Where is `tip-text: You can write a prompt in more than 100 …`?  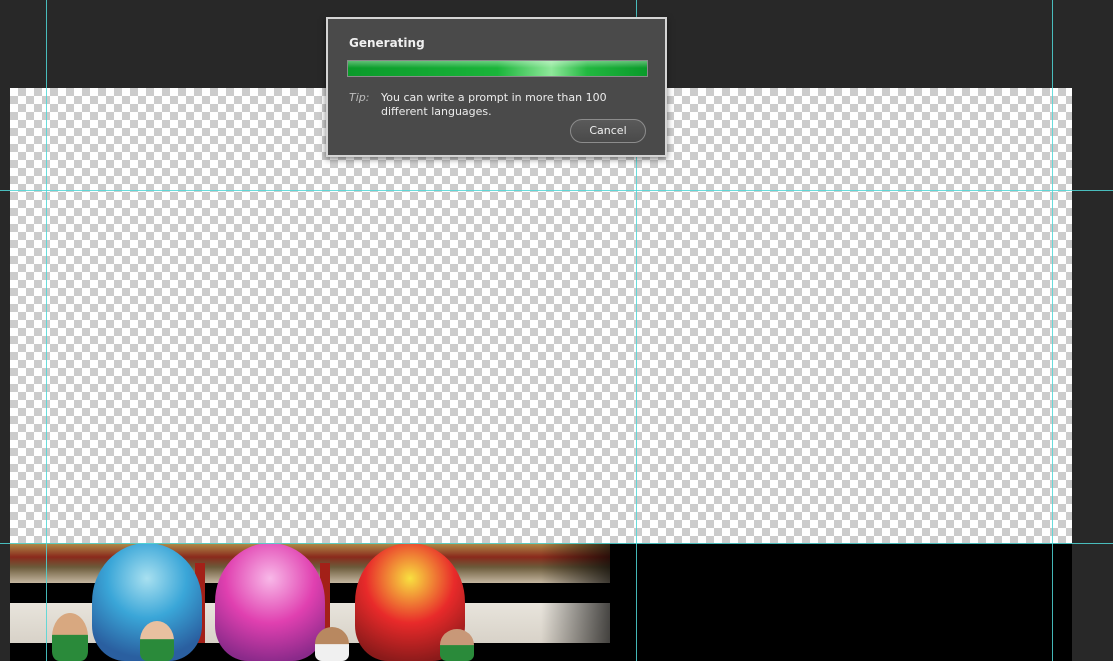
tip-text: You can write a prompt in more than 100 … is located at coordinates (494, 104).